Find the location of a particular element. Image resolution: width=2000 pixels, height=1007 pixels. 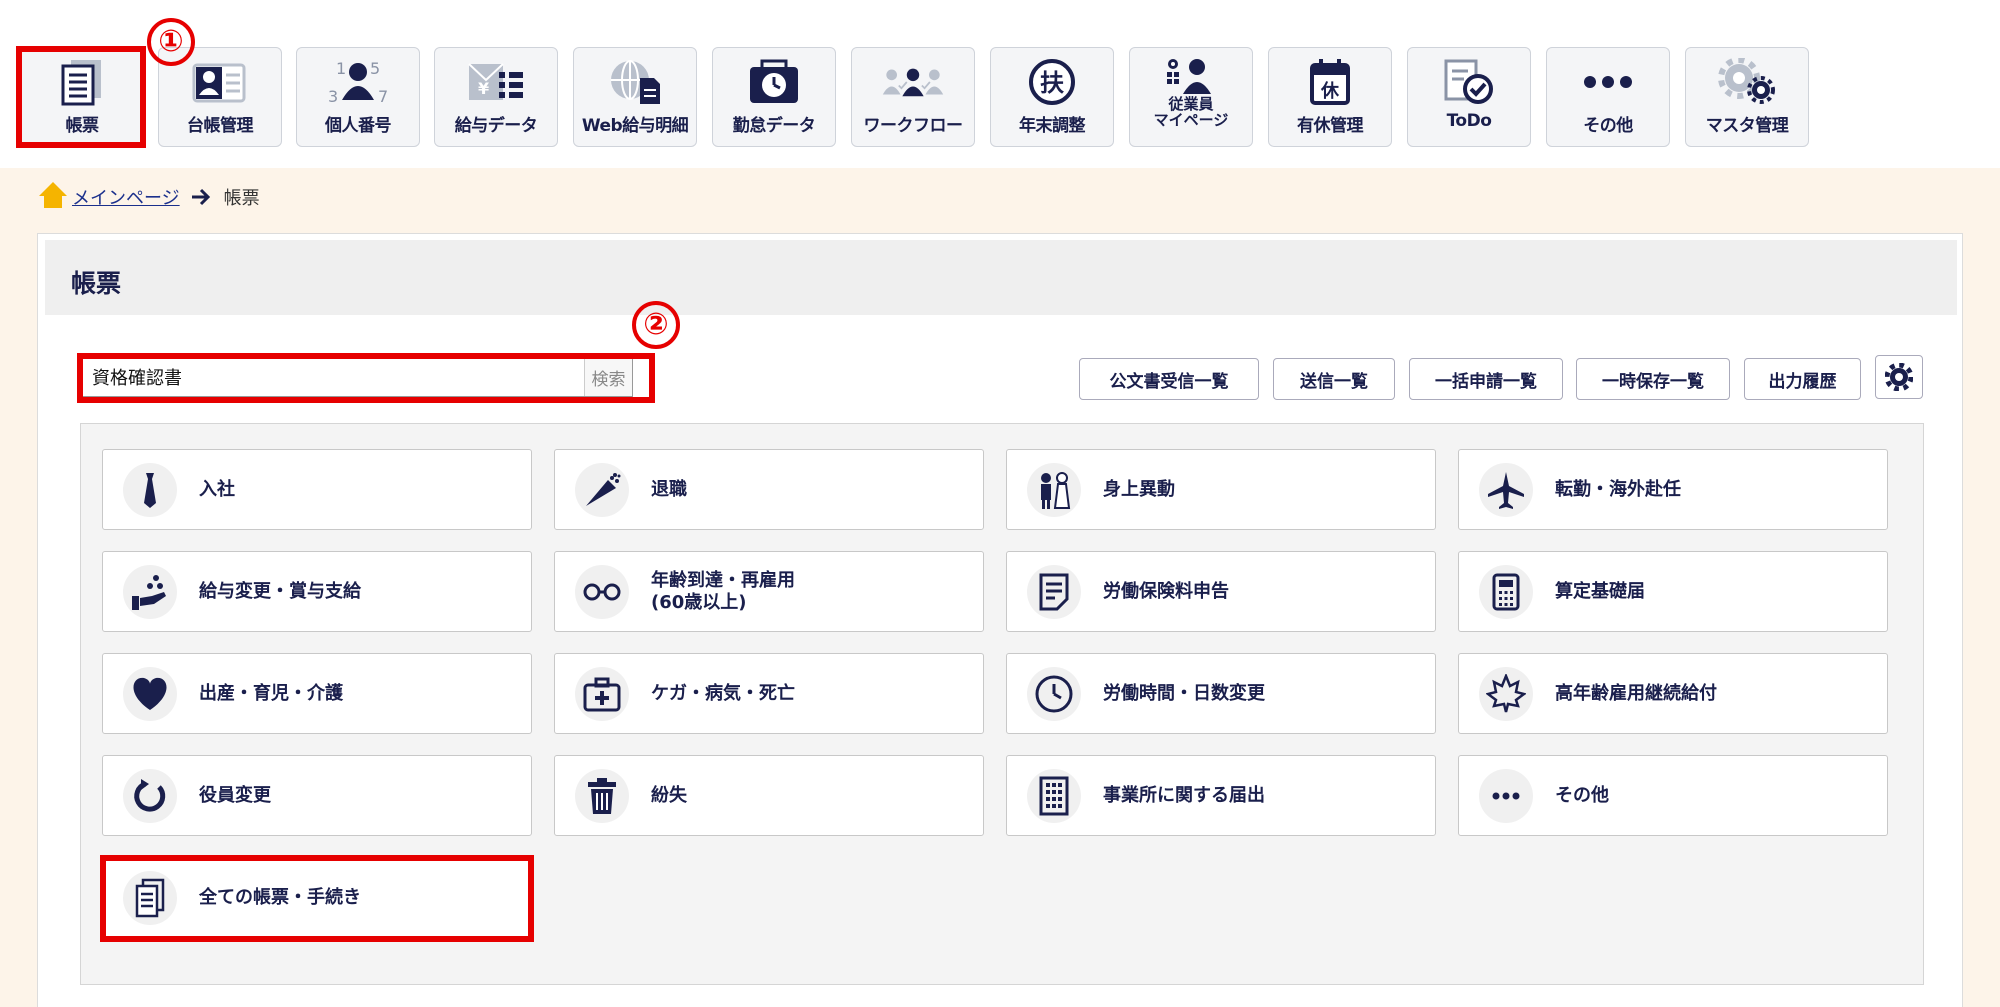

nav-label: その他 is located at coordinates (1608, 126).